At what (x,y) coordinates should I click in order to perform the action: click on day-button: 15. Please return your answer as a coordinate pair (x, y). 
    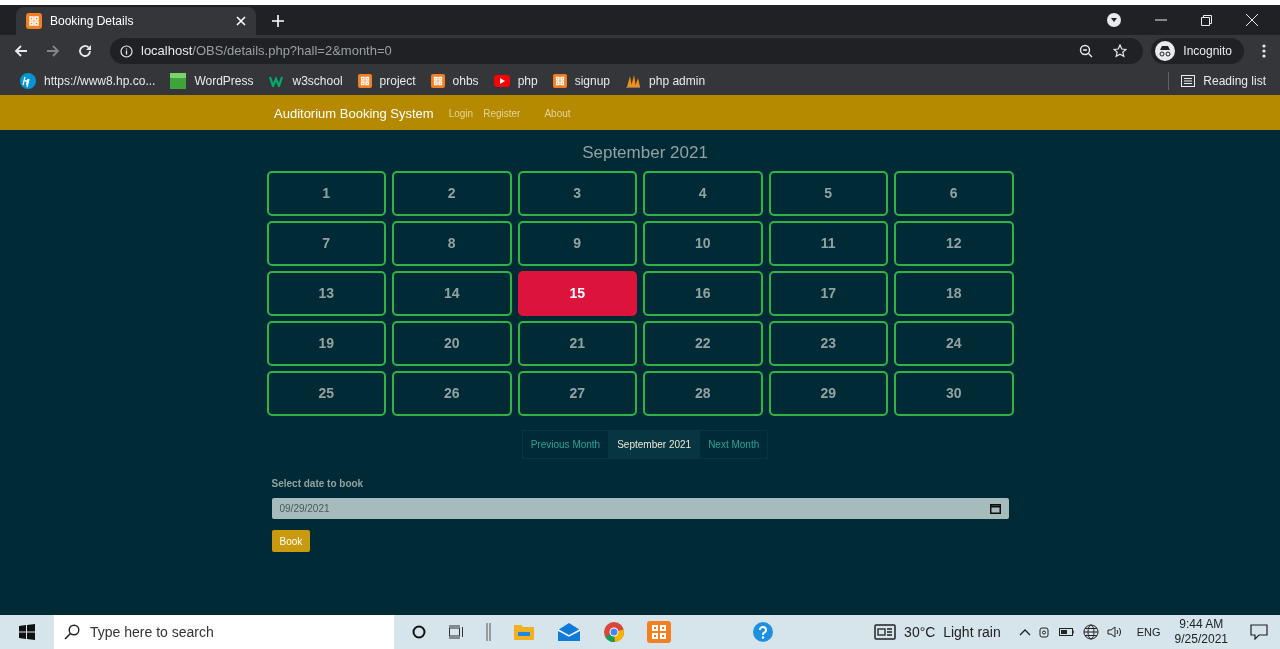
    Looking at the image, I should click on (577, 293).